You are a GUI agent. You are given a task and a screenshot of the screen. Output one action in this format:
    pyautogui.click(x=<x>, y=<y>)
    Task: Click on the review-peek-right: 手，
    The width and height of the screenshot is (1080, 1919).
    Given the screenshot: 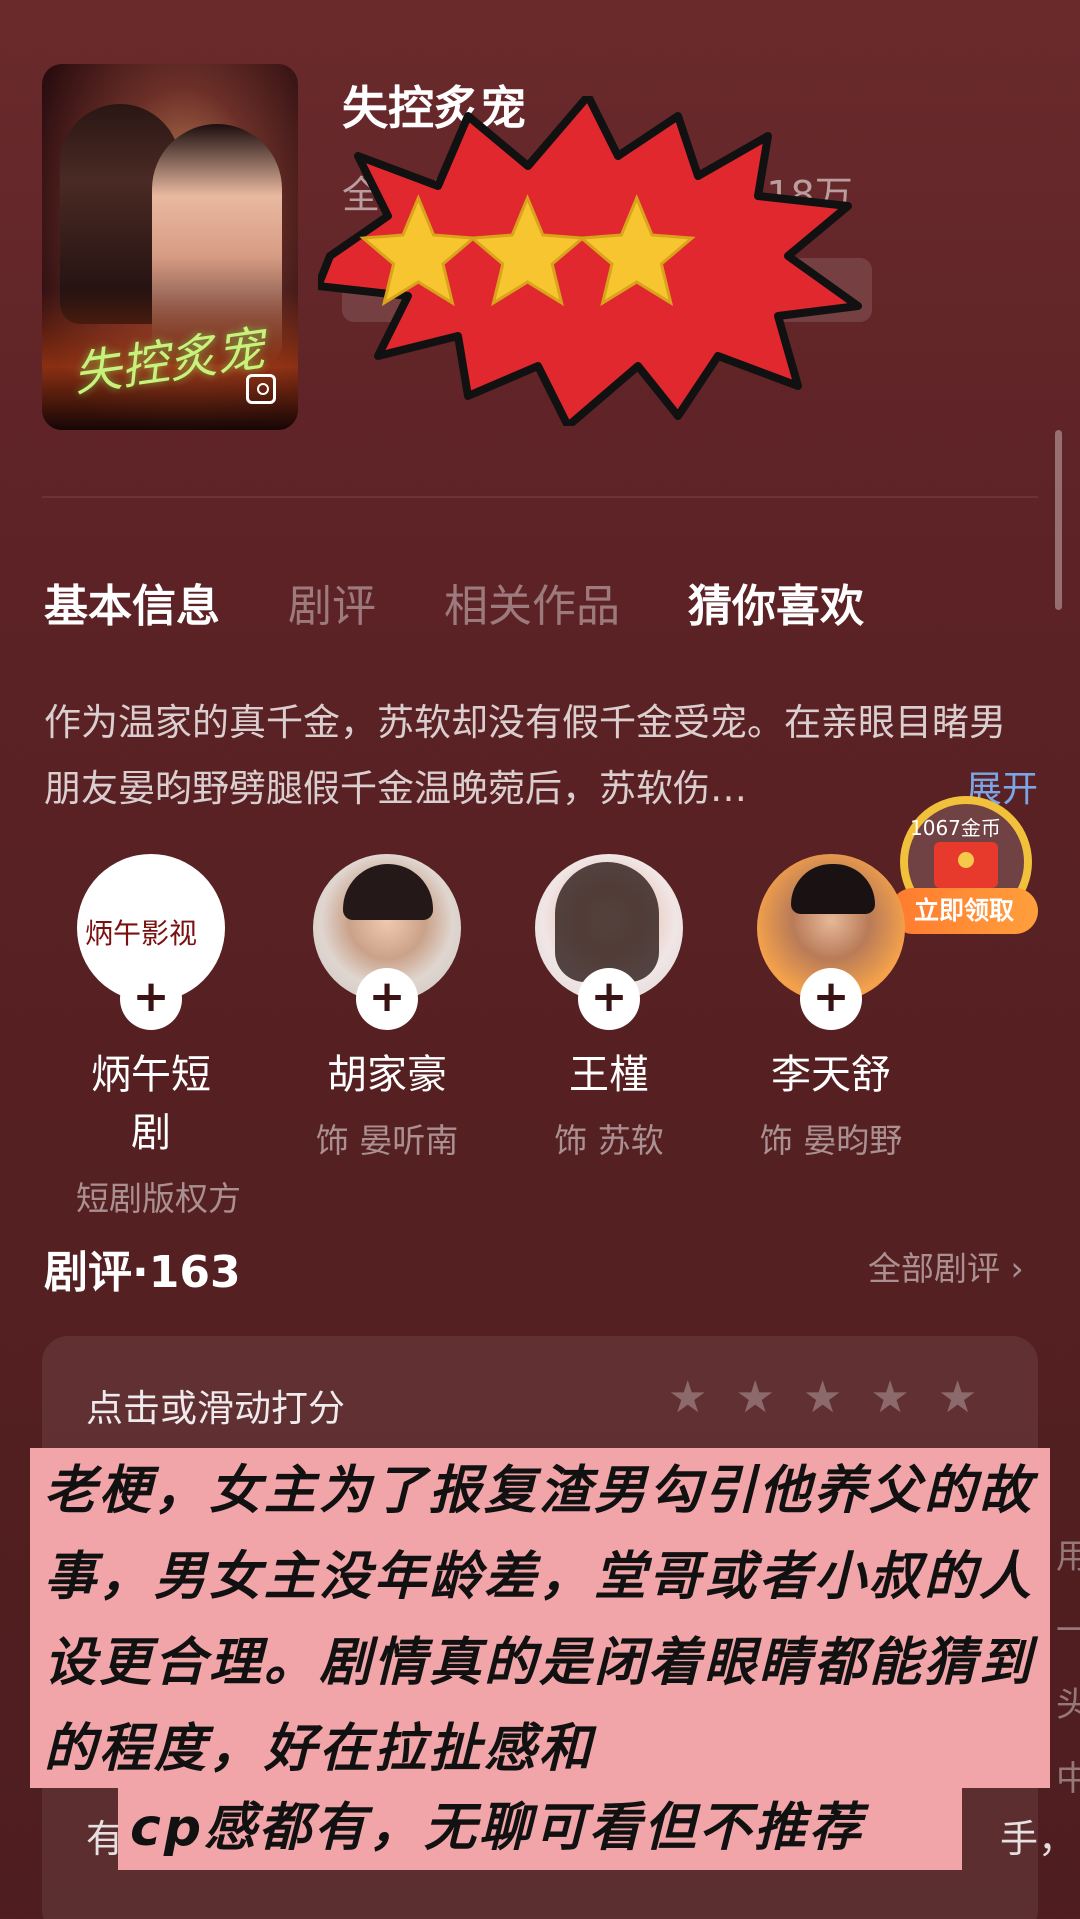 What is the action you would take?
    pyautogui.click(x=1038, y=1839)
    